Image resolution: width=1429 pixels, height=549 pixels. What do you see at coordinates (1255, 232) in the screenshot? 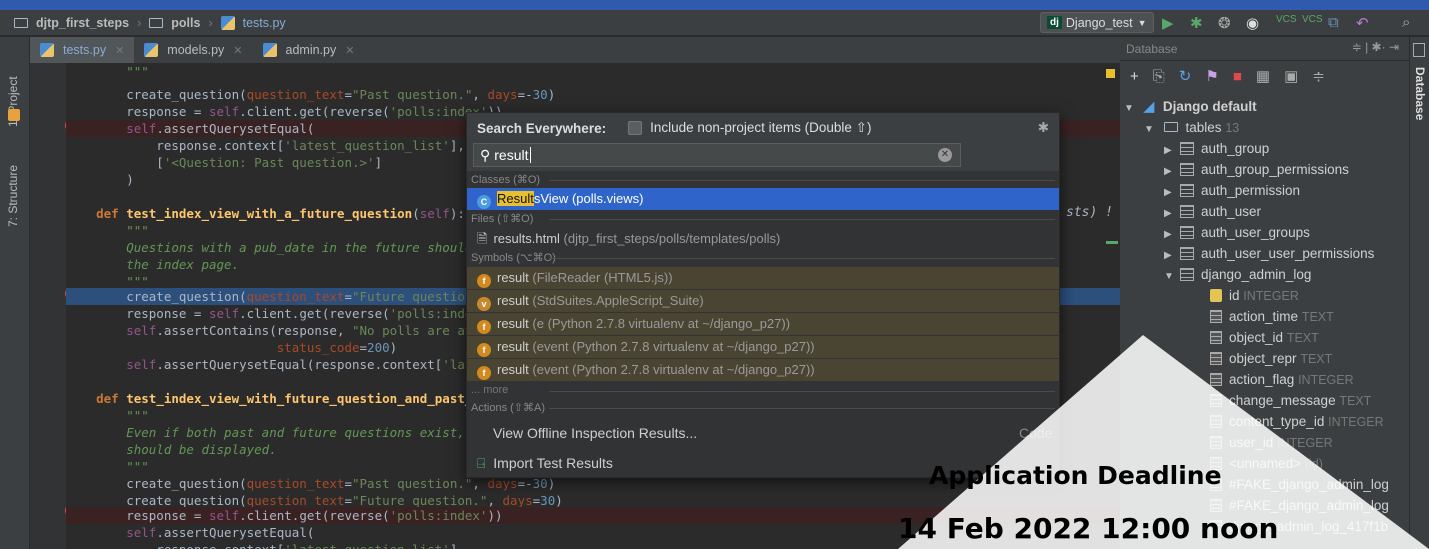
I see `table-label: auth_user_groups` at bounding box center [1255, 232].